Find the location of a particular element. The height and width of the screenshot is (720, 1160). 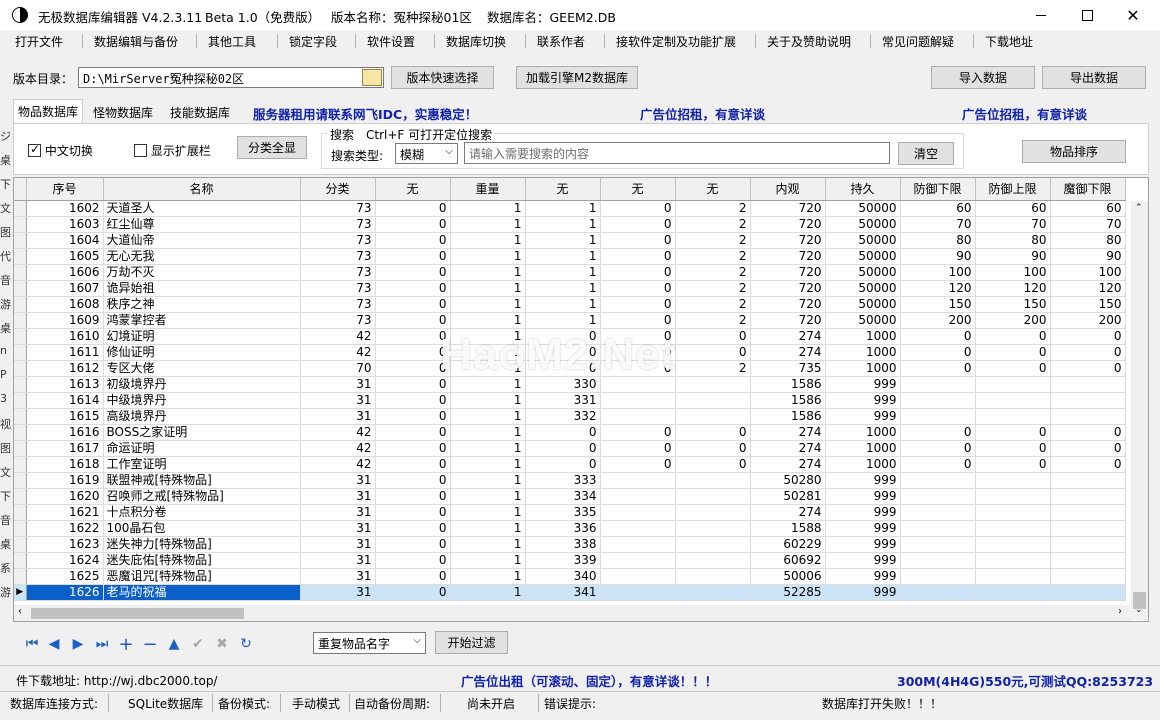

horizontal-scroll-thumb is located at coordinates (137, 613).